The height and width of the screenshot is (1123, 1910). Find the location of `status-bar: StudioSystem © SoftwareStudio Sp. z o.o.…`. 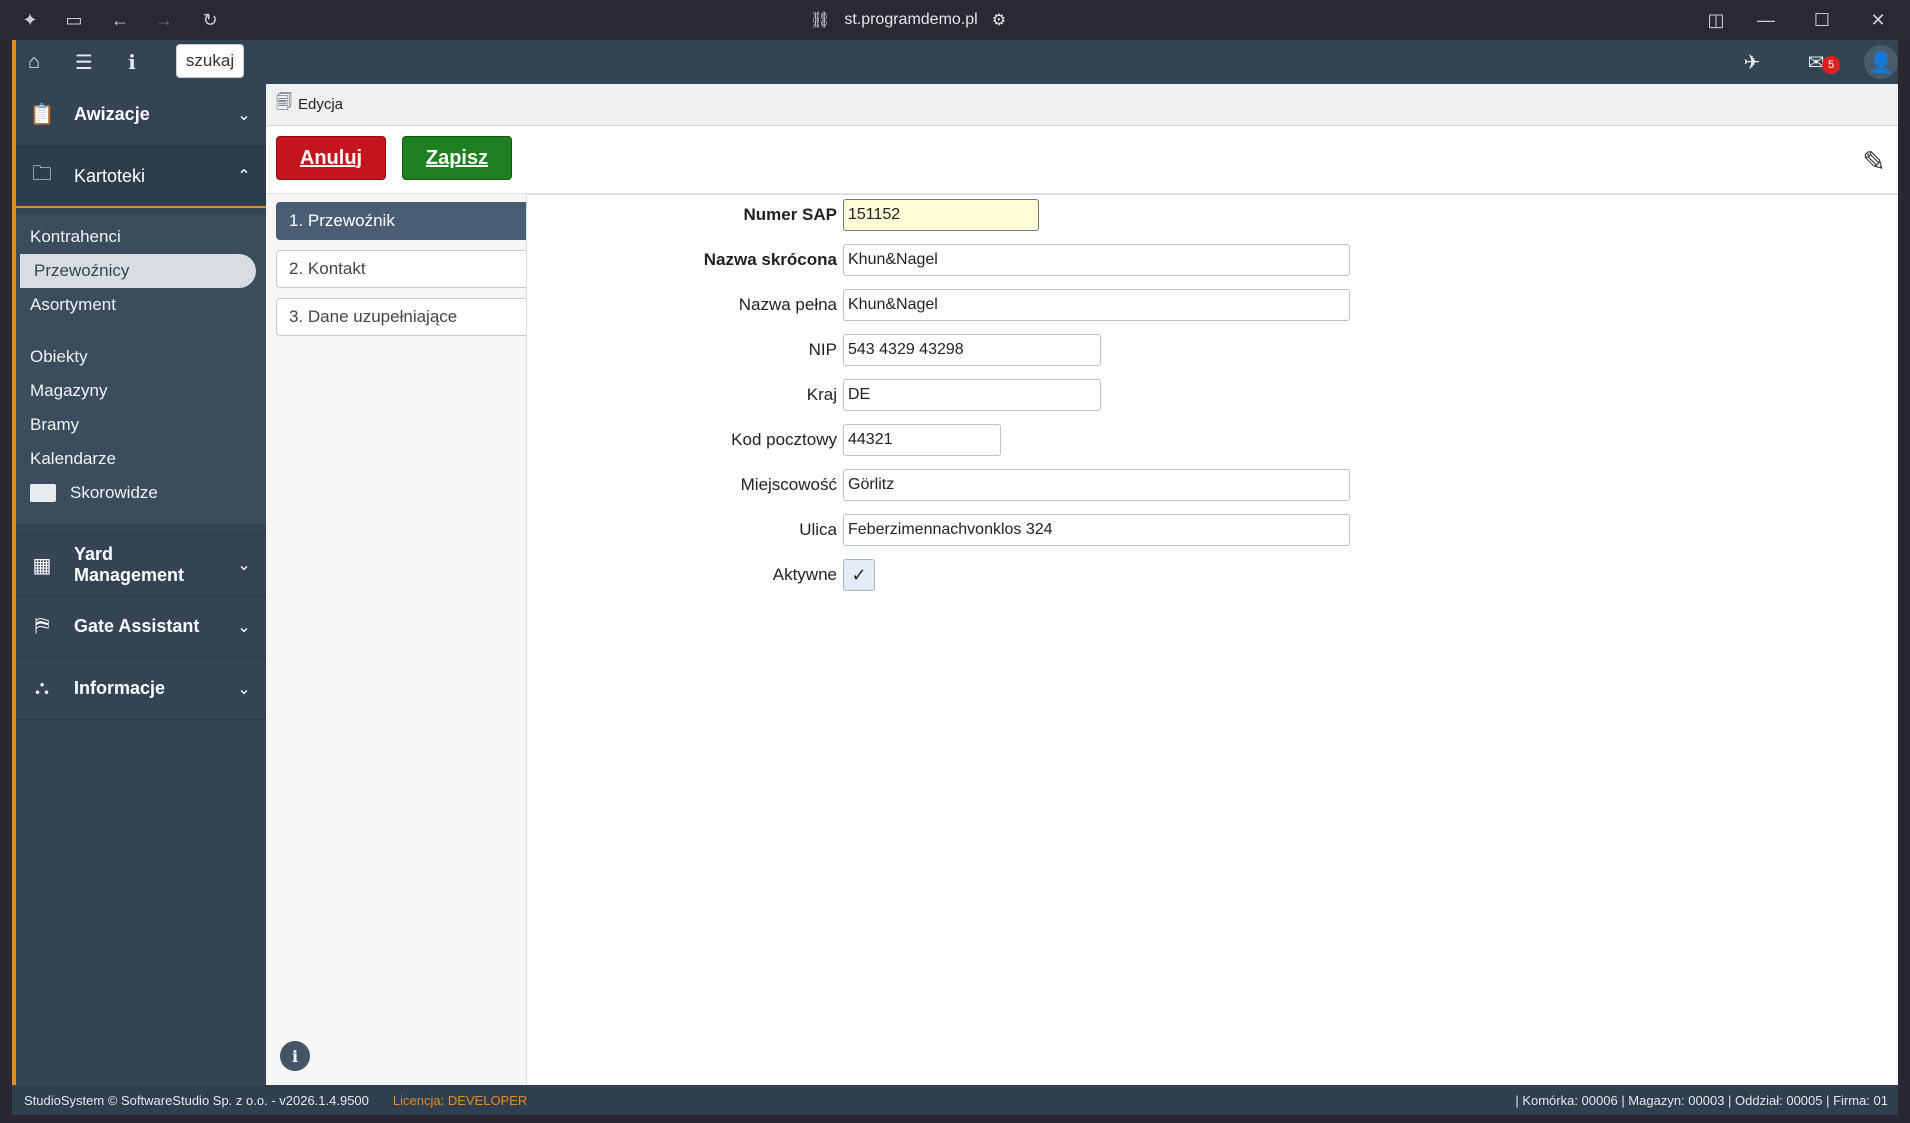

status-bar: StudioSystem © SoftwareStudio Sp. z o.o.… is located at coordinates (955, 1100).